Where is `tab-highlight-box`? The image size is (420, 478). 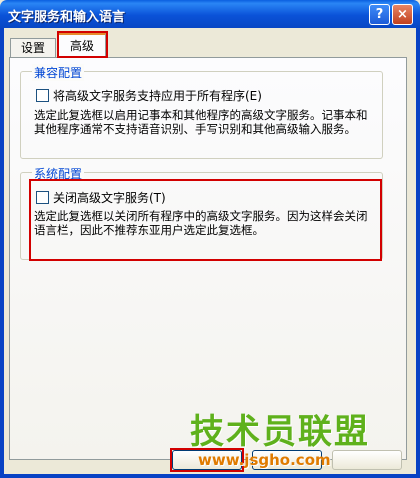 tab-highlight-box is located at coordinates (82, 44).